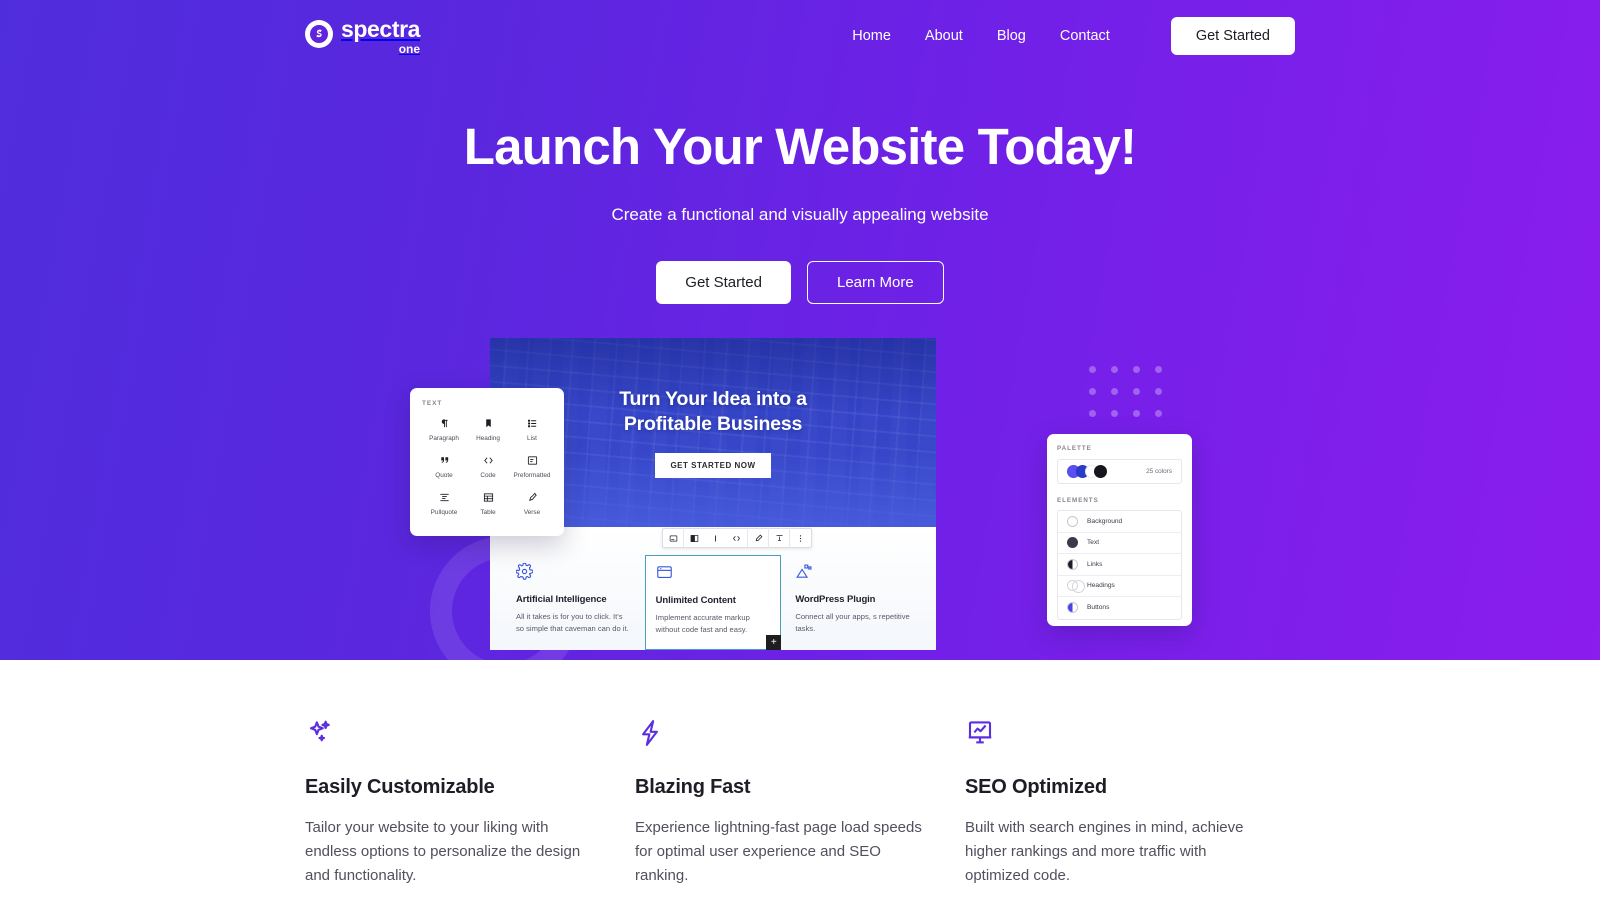 This screenshot has height=907, width=1600. What do you see at coordinates (532, 497) in the screenshot?
I see `verse-icon` at bounding box center [532, 497].